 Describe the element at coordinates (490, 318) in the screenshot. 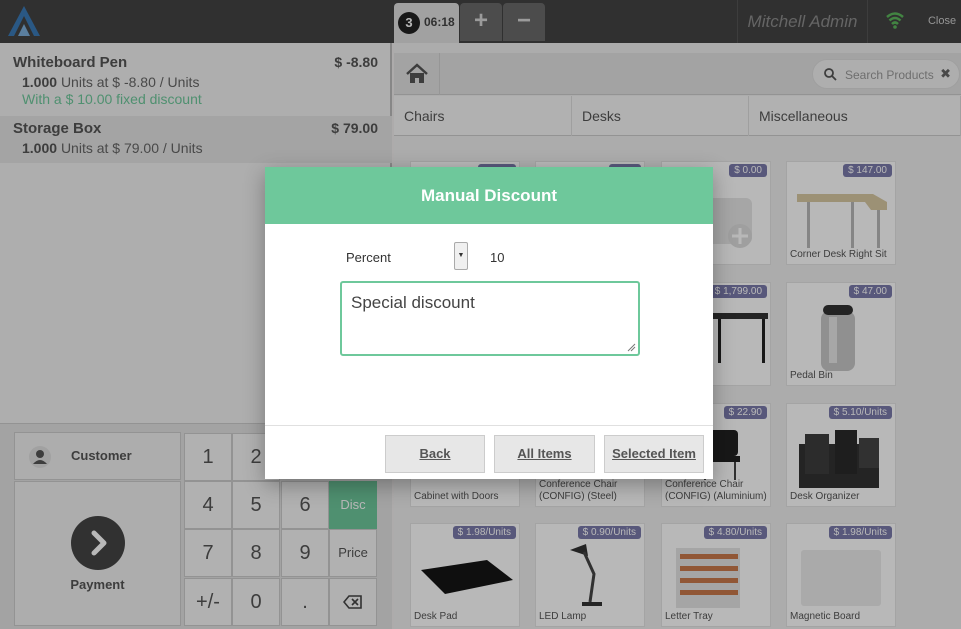

I see `discount-reason-textarea: Special discount` at that location.